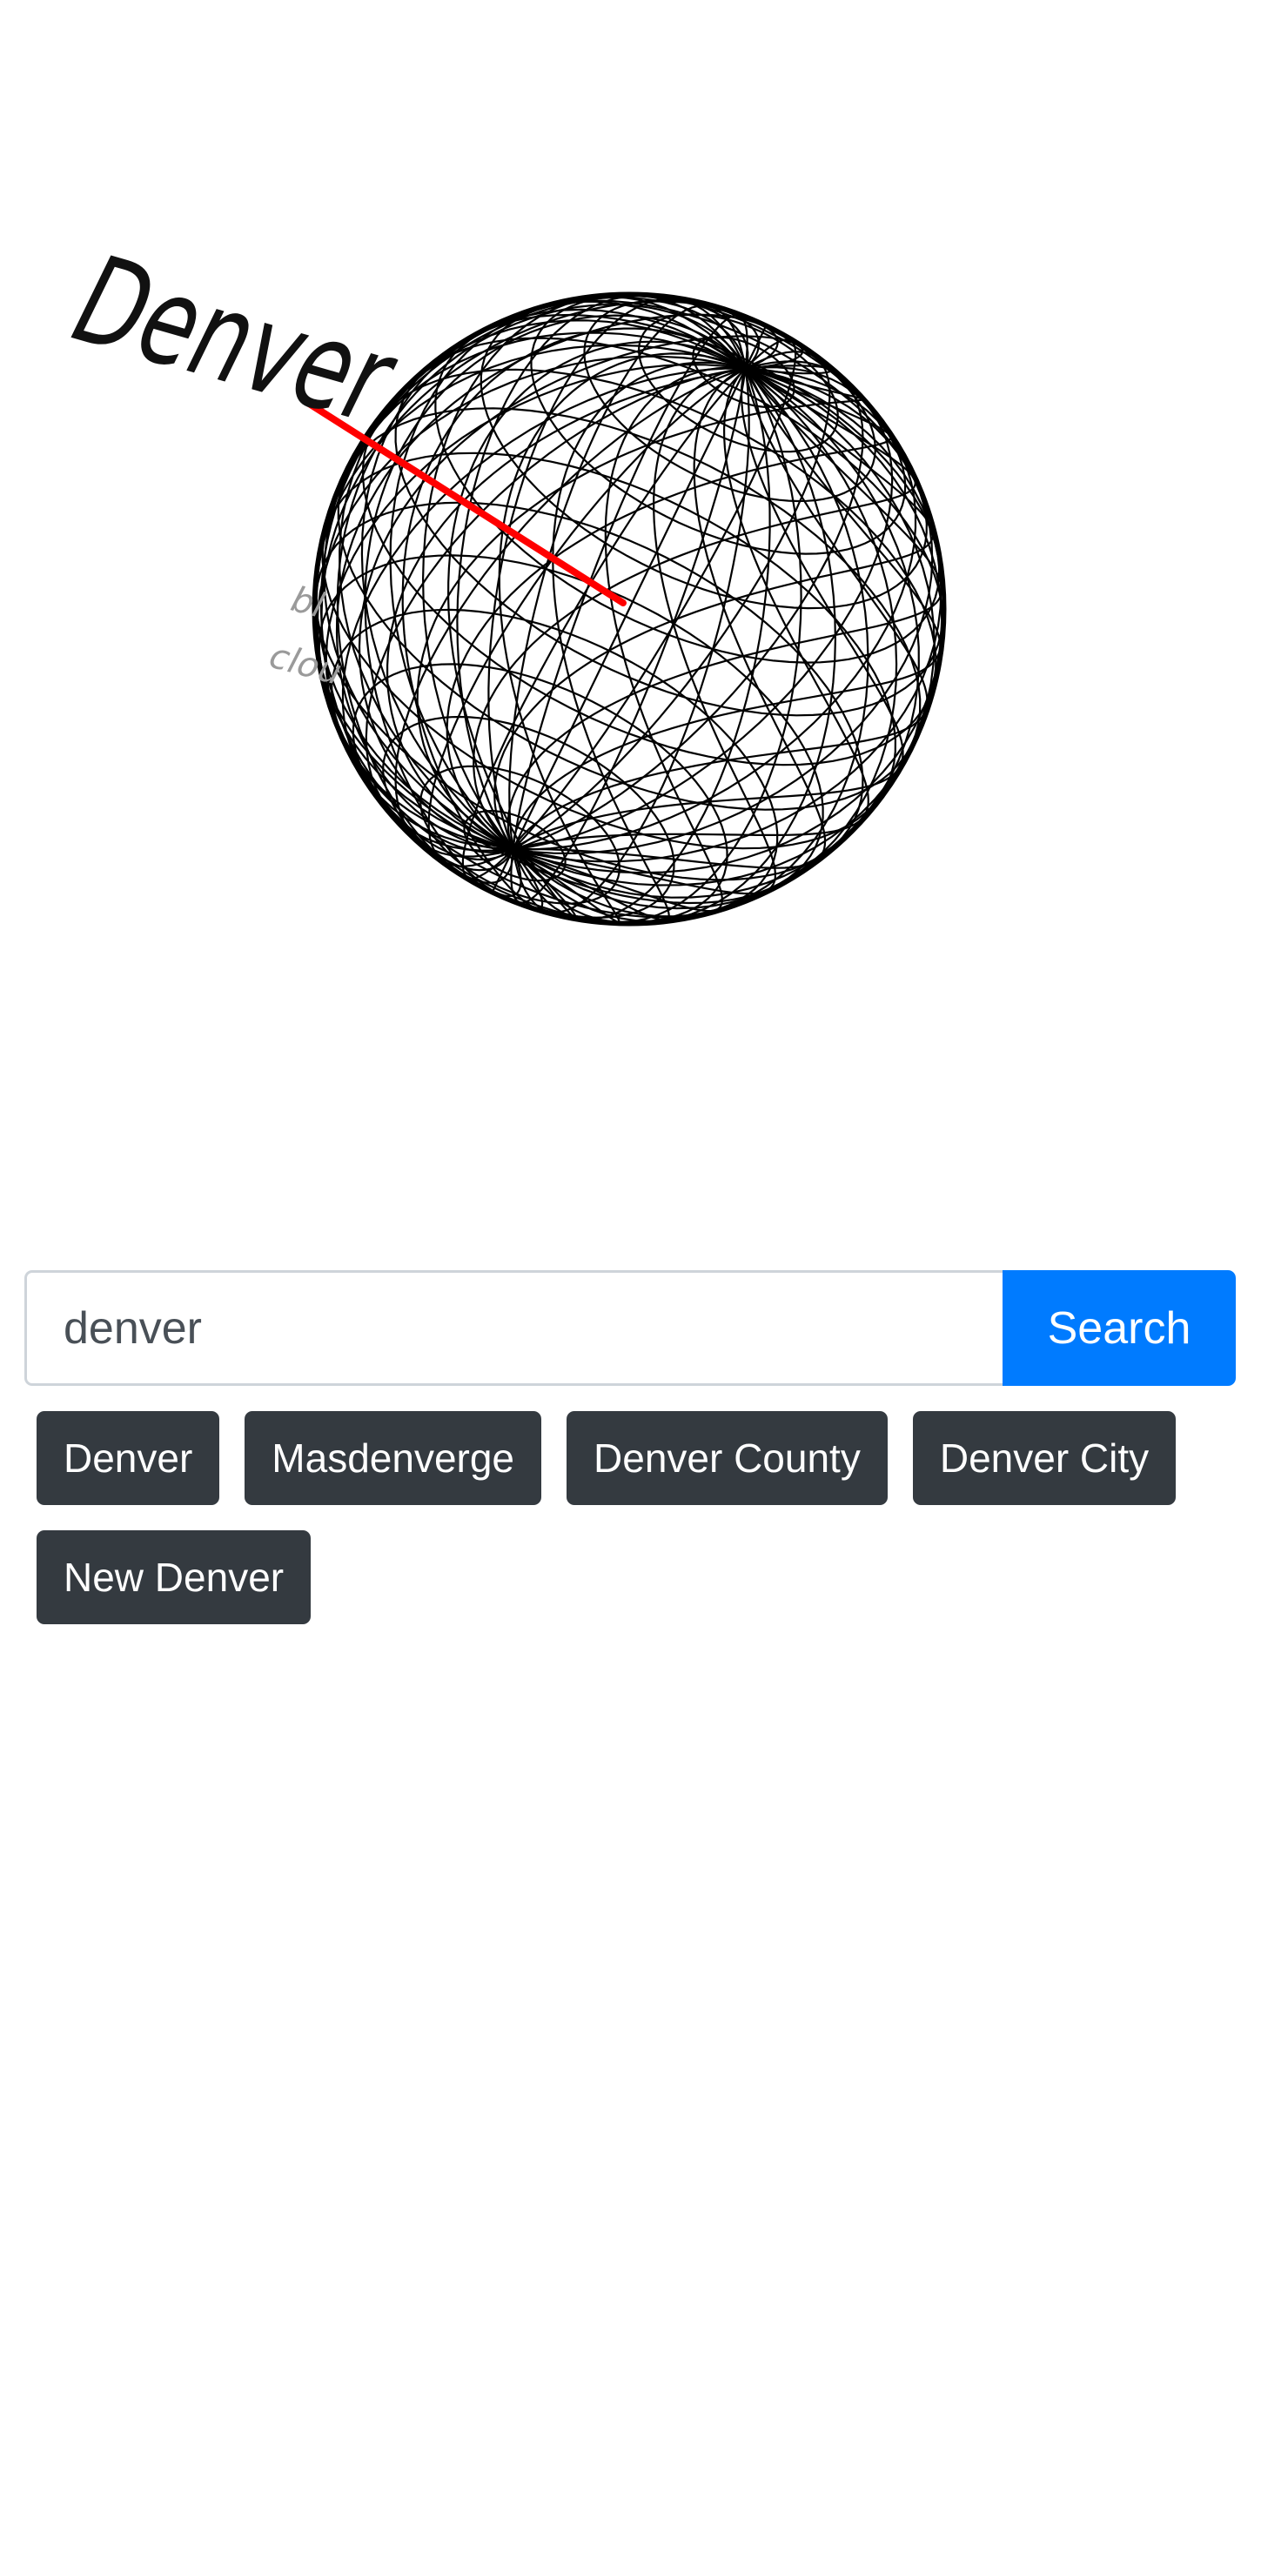  I want to click on globe-gridline, so click(708, 609).